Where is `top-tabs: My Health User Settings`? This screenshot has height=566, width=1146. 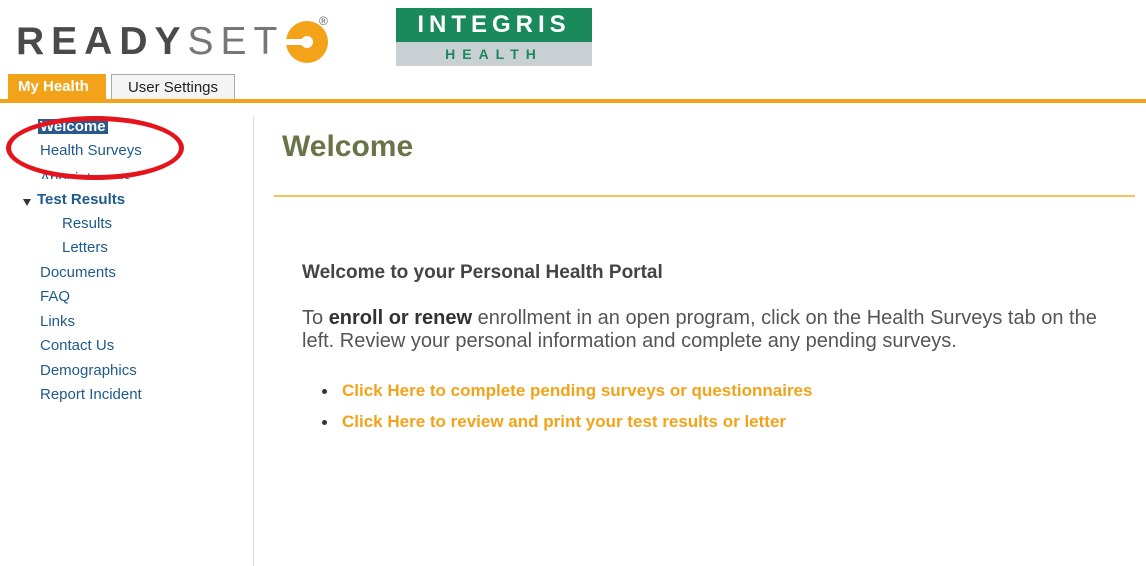 top-tabs: My Health User Settings is located at coordinates (124, 87).